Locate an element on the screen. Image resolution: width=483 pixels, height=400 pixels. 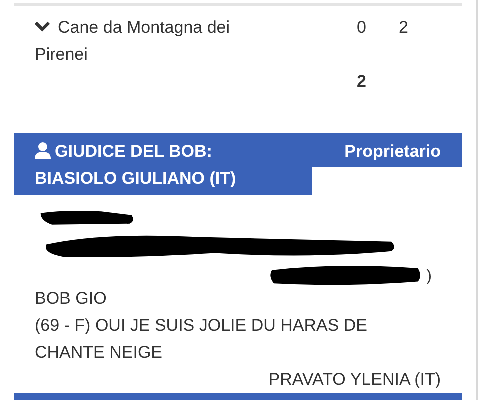
breed-name: Cane da Montagna dei Pirenei is located at coordinates (196, 41).